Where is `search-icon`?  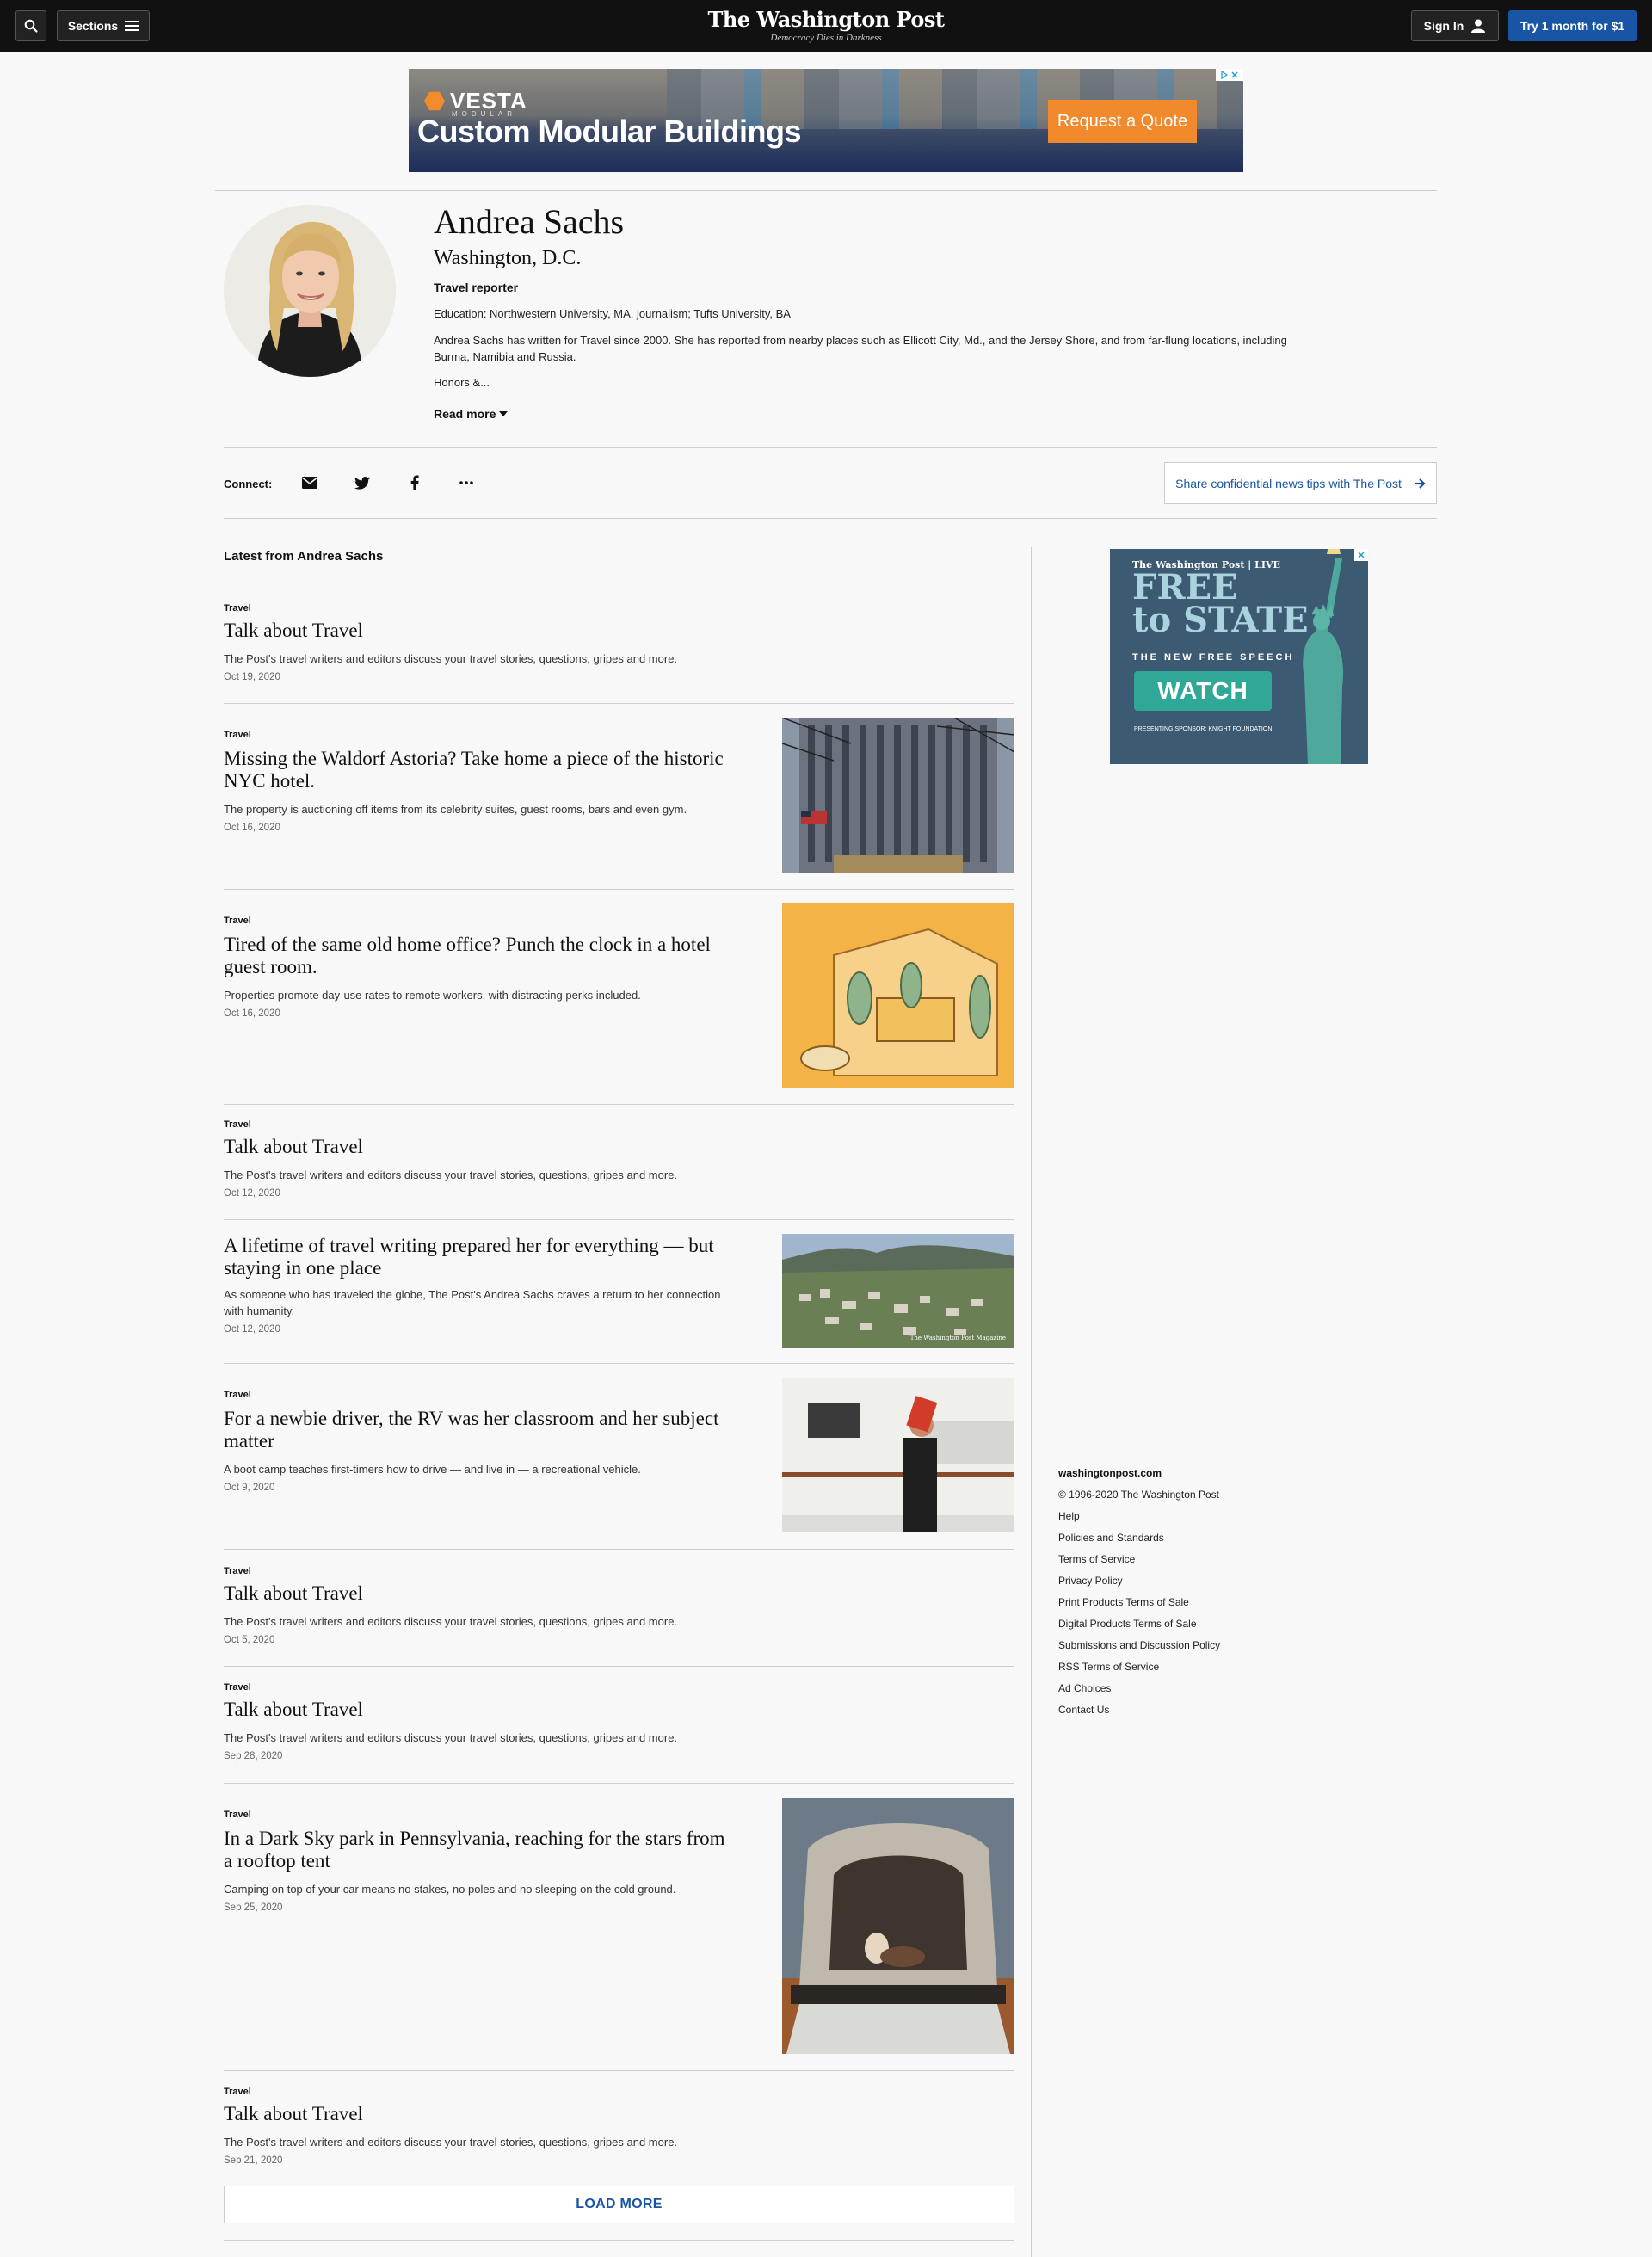
search-icon is located at coordinates (31, 26).